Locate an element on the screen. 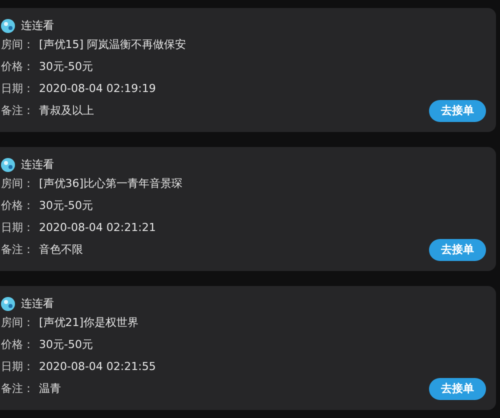 This screenshot has width=500, height=418. field-value: 音色不限 is located at coordinates (61, 250).